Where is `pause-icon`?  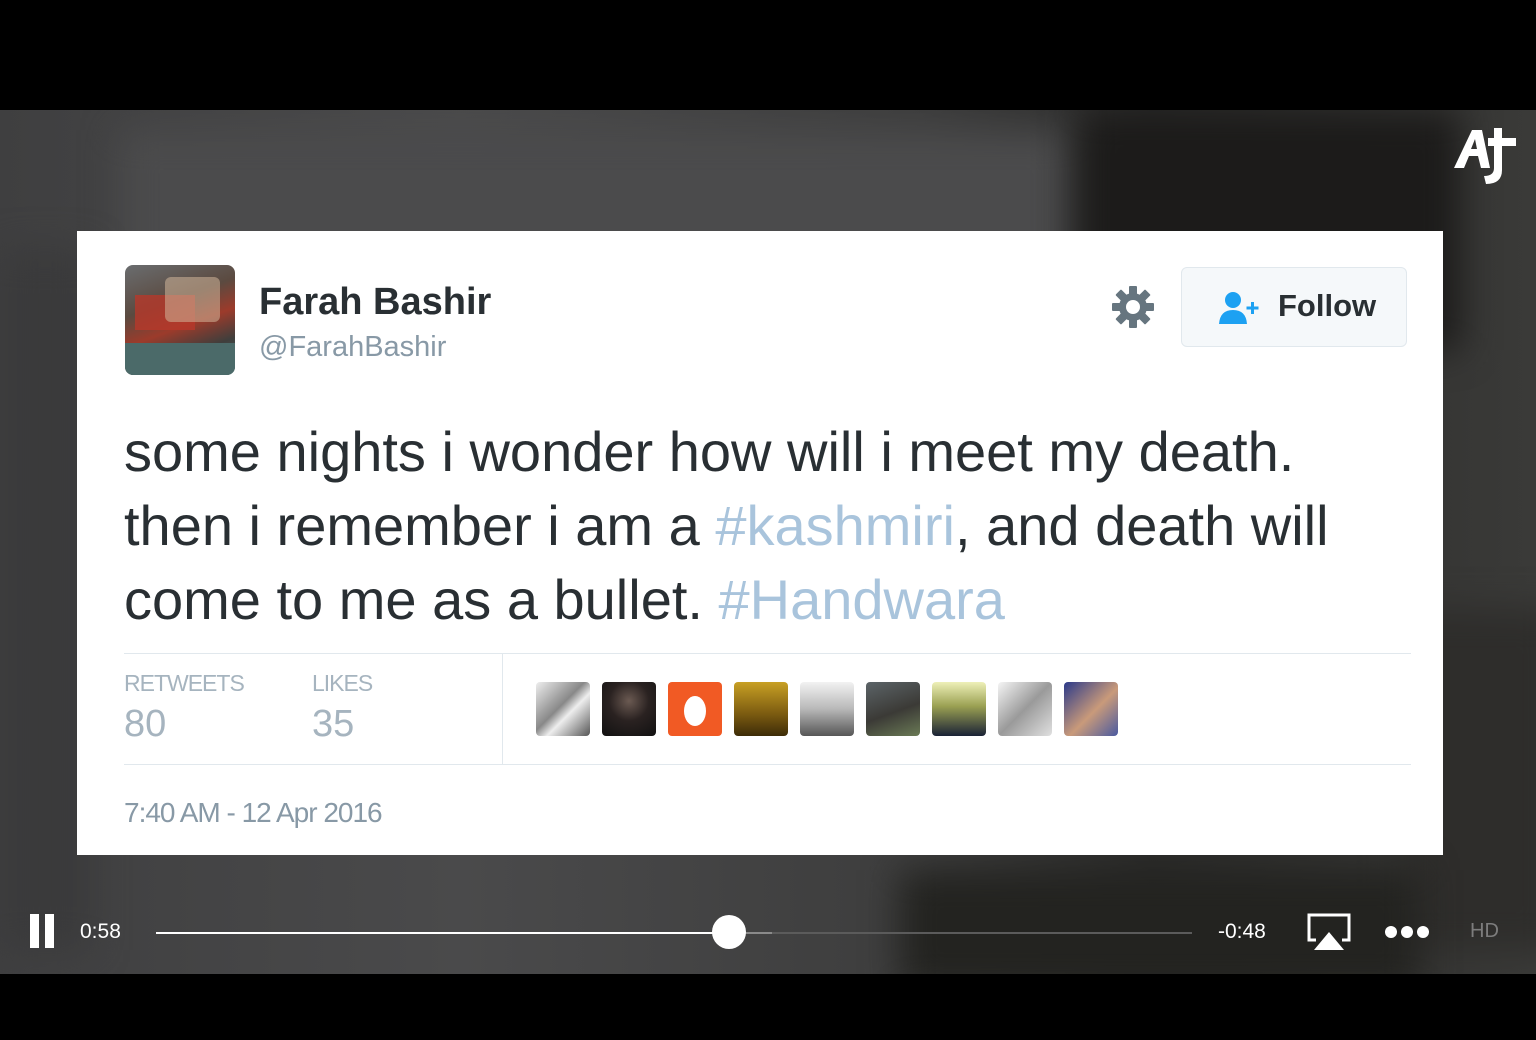
pause-icon is located at coordinates (42, 931).